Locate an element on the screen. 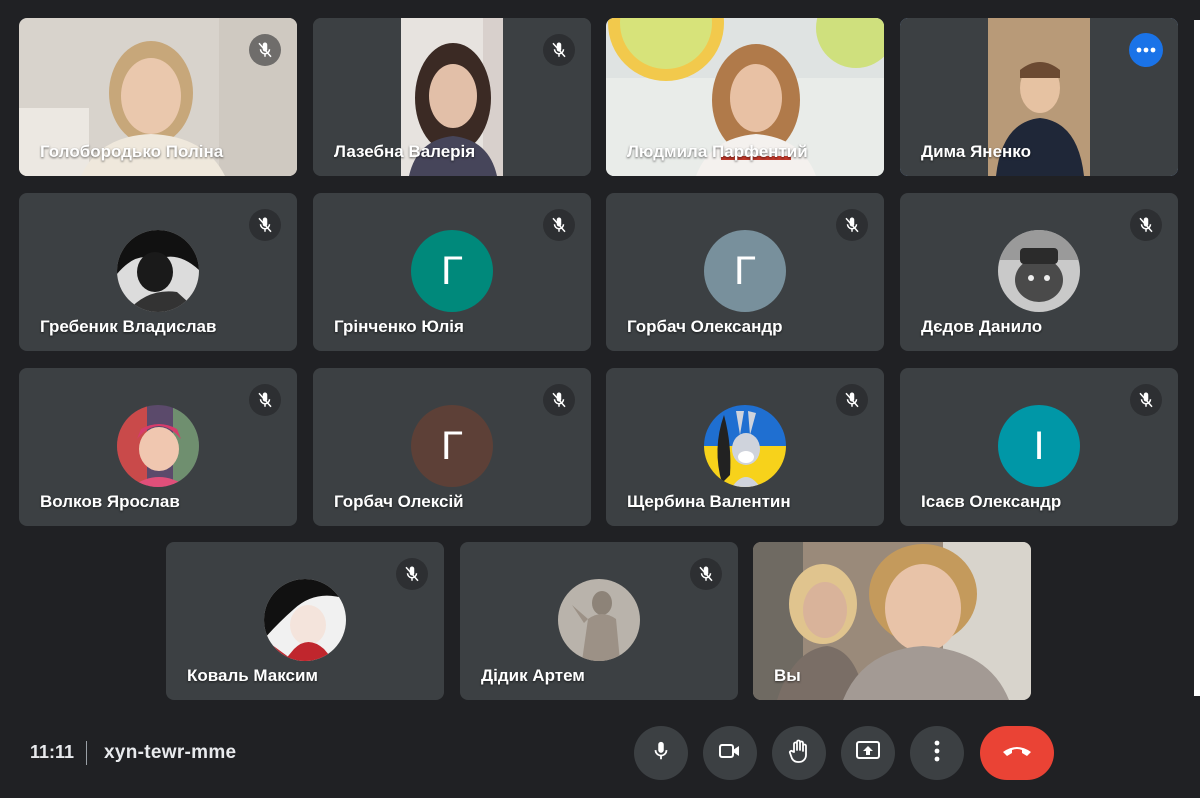 The height and width of the screenshot is (798, 1200). participant-name: Дима Яненко is located at coordinates (976, 151).